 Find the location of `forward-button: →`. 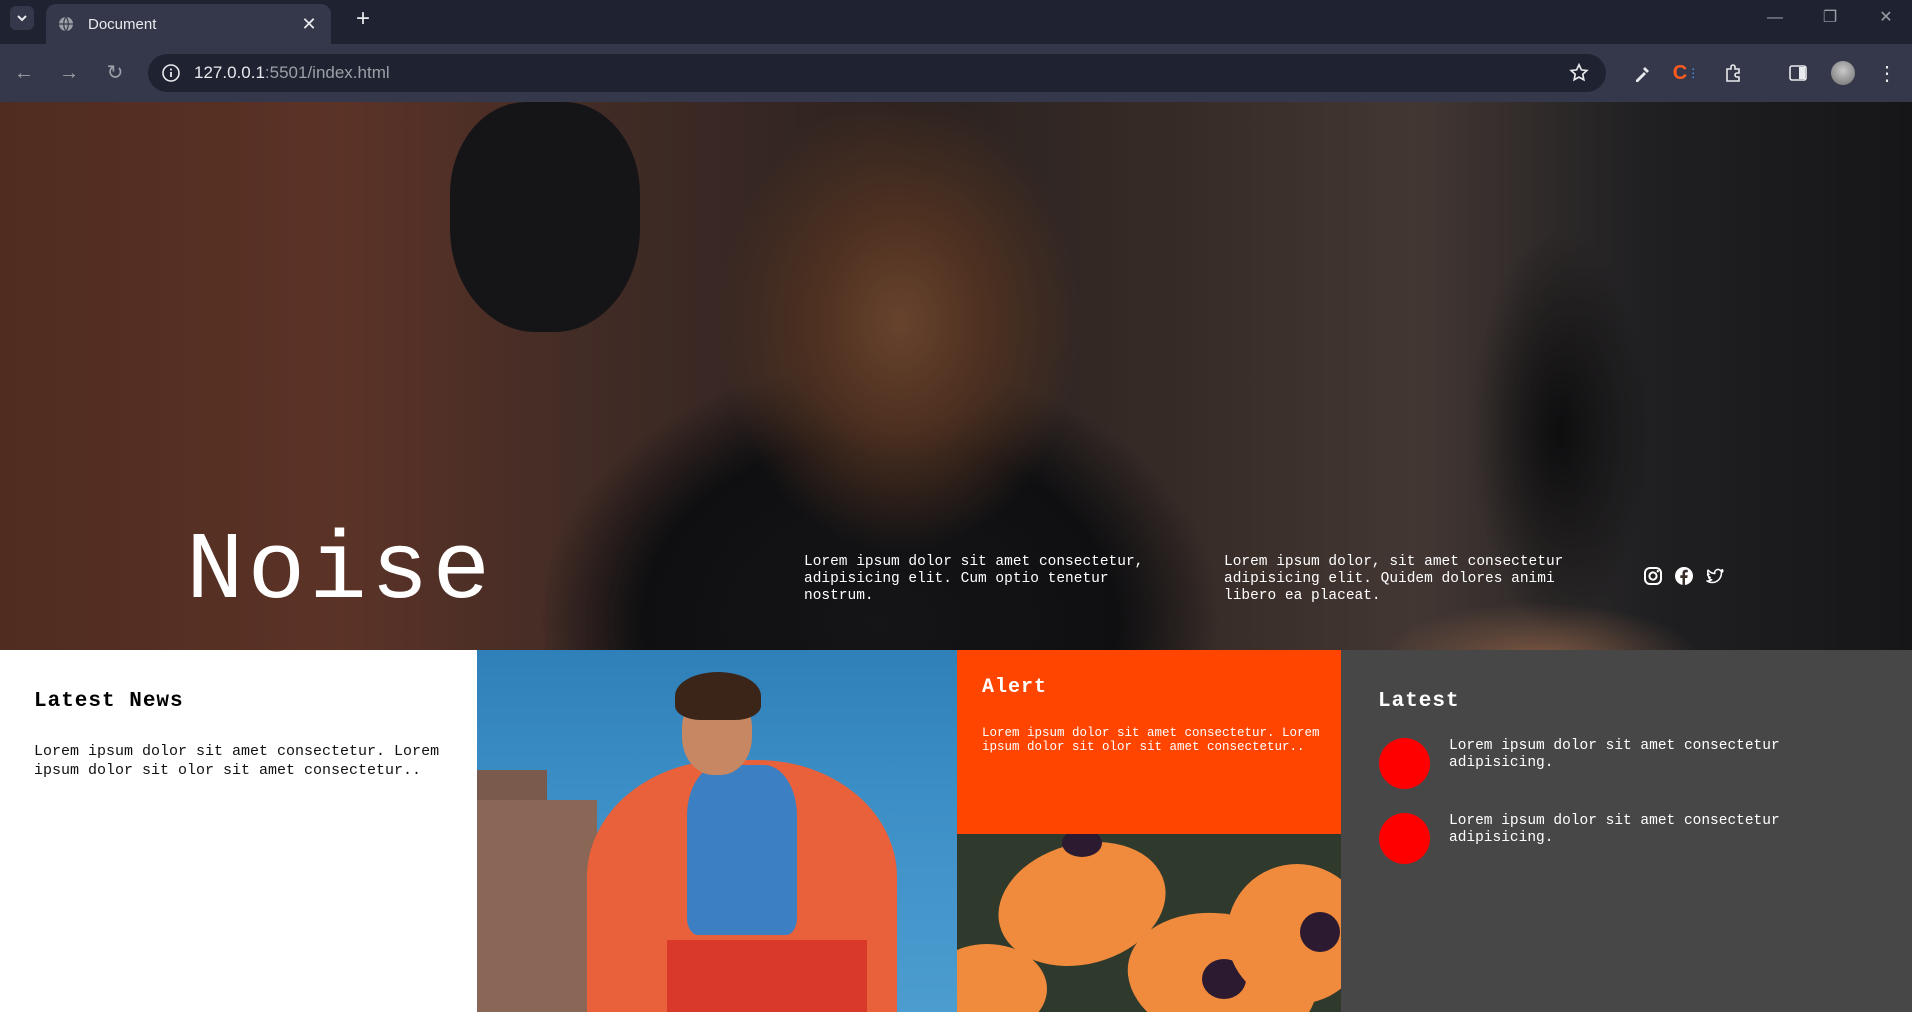

forward-button: → is located at coordinates (69, 73).